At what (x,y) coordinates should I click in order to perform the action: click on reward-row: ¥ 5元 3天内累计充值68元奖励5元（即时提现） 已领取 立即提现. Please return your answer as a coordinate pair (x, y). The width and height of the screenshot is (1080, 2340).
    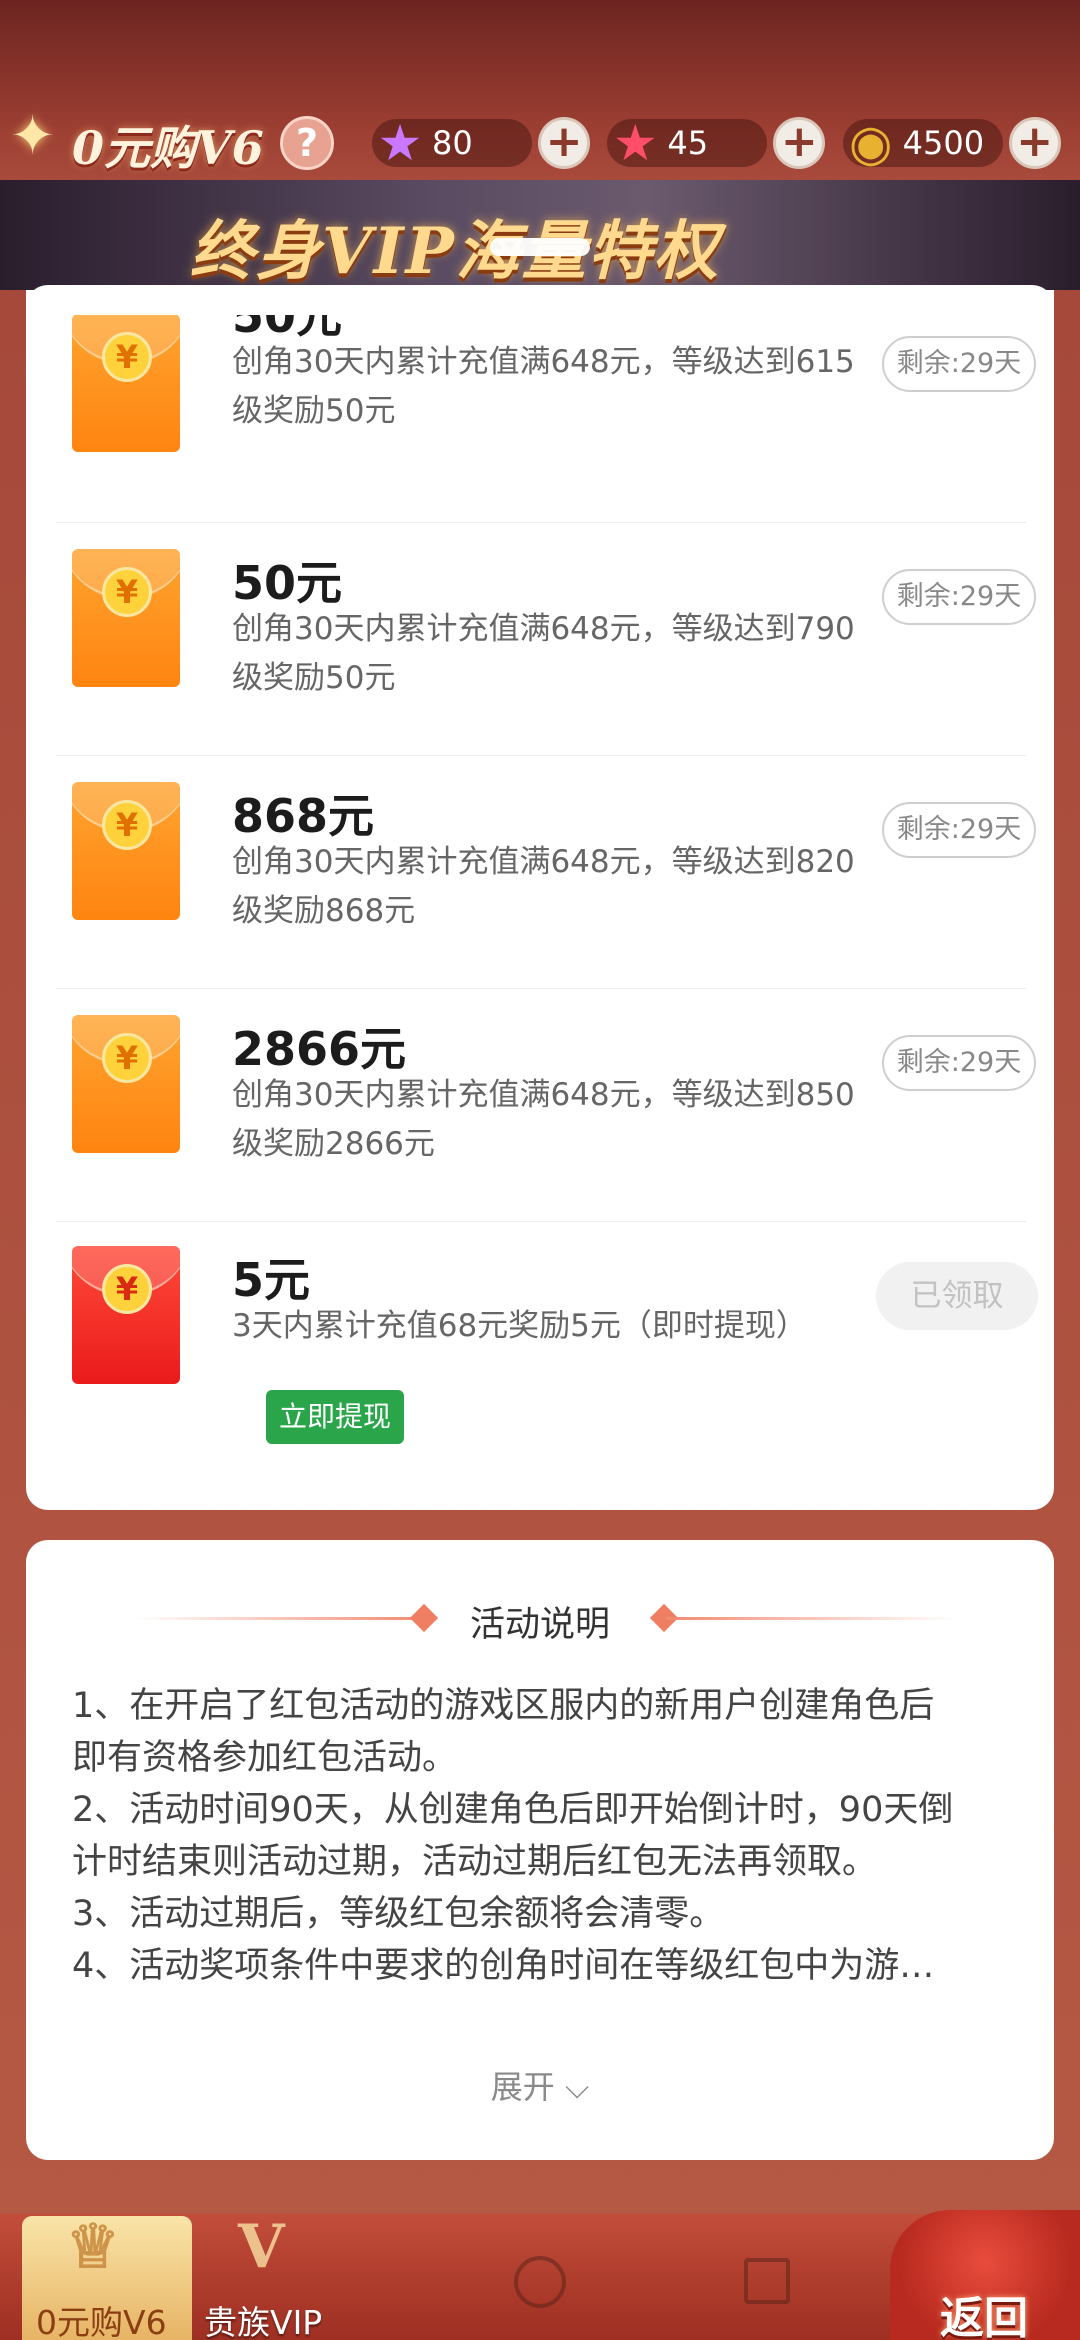
    Looking at the image, I should click on (547, 1366).